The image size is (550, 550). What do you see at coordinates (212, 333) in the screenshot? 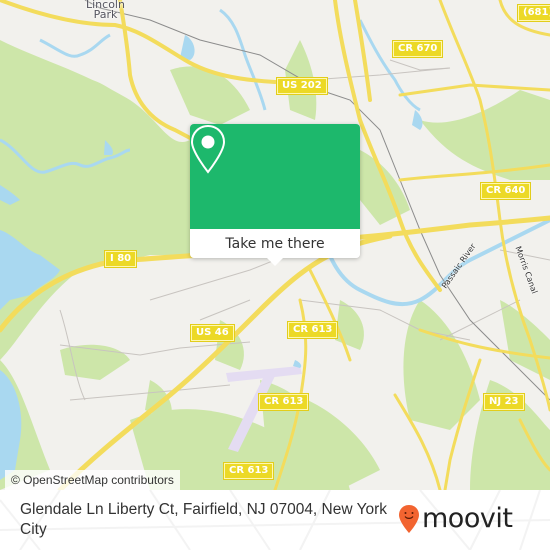
I see `road-shield-us46: US 46` at bounding box center [212, 333].